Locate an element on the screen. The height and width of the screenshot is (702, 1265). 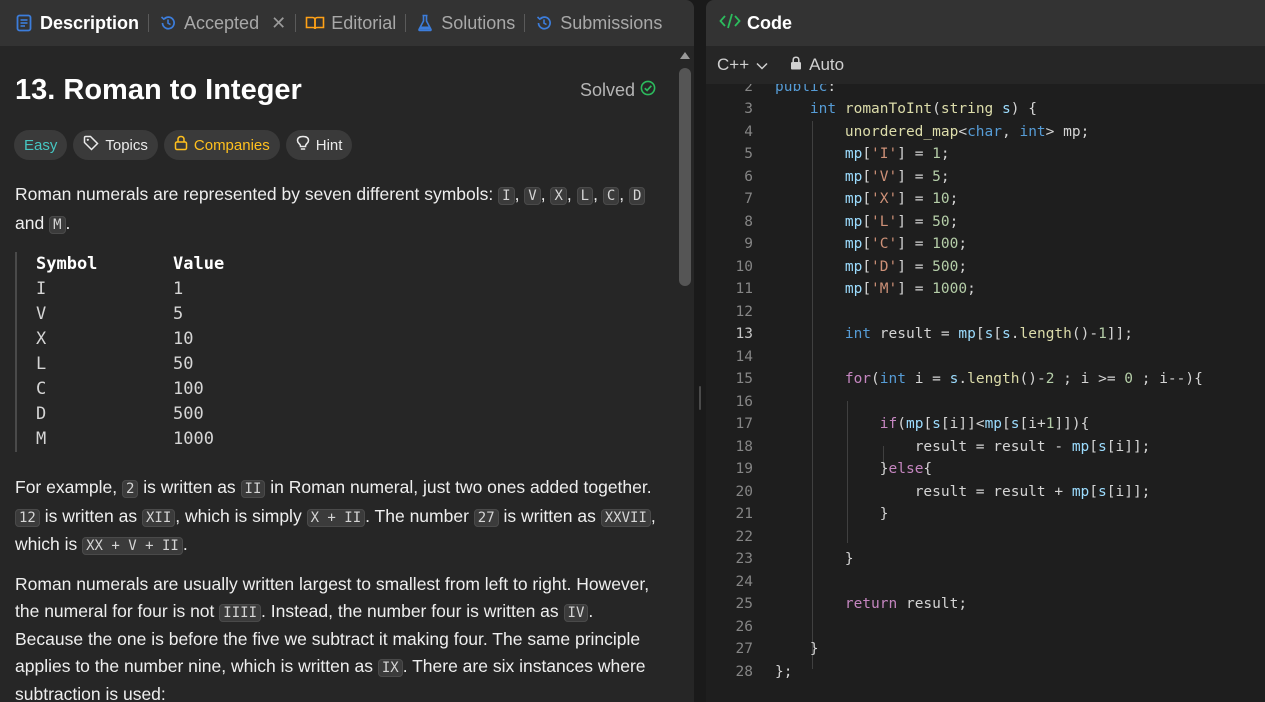
tab-submissions-label: Submissions is located at coordinates (611, 22).